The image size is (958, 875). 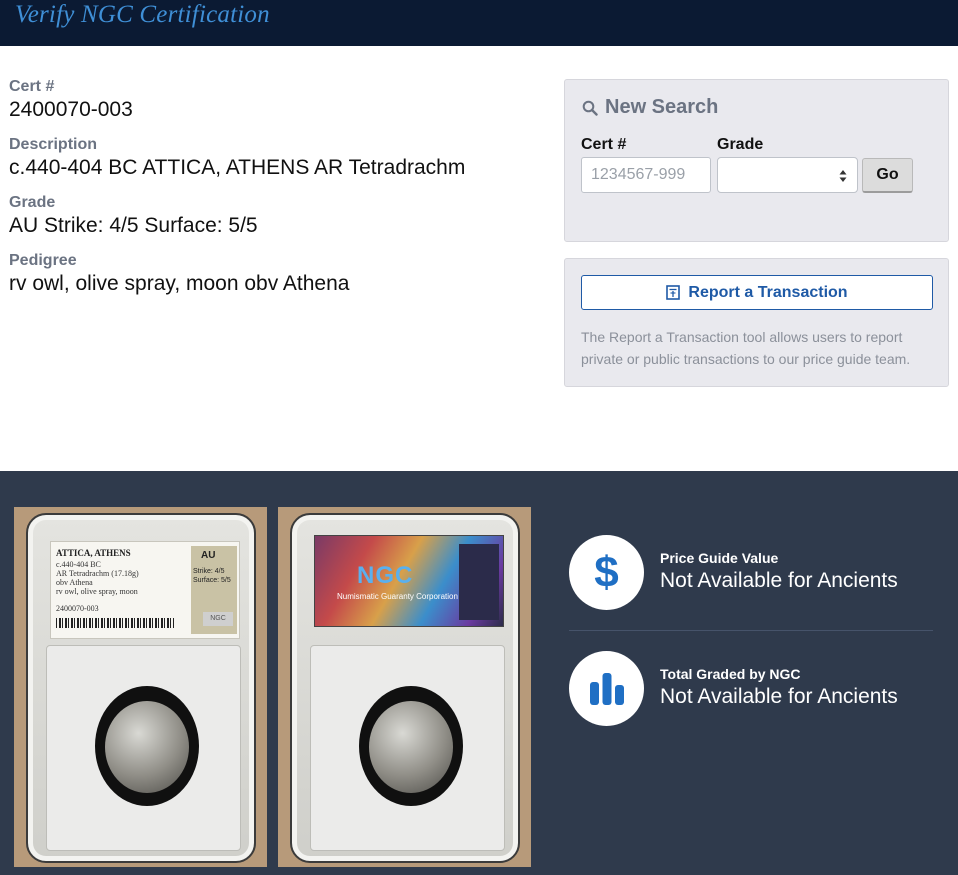 I want to click on new-search-heading: New Search, so click(x=650, y=107).